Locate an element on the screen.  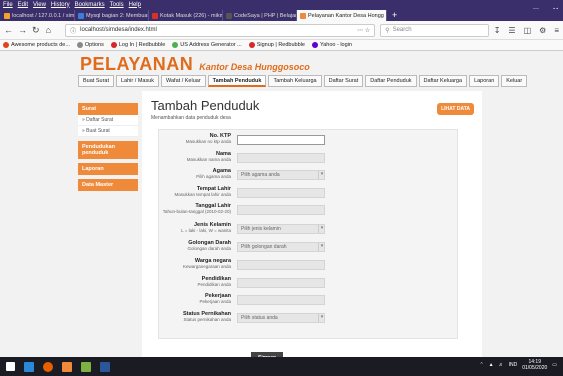
word-taskbar-icon is located at coordinates (105, 366).